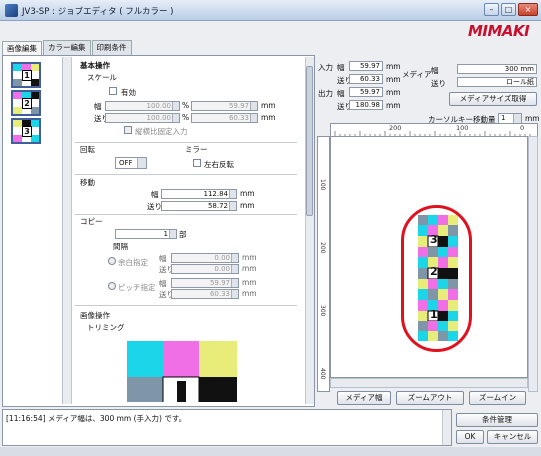 Image resolution: width=541 pixels, height=456 pixels. I want to click on tab-image-edit: 画像編集, so click(22, 48).